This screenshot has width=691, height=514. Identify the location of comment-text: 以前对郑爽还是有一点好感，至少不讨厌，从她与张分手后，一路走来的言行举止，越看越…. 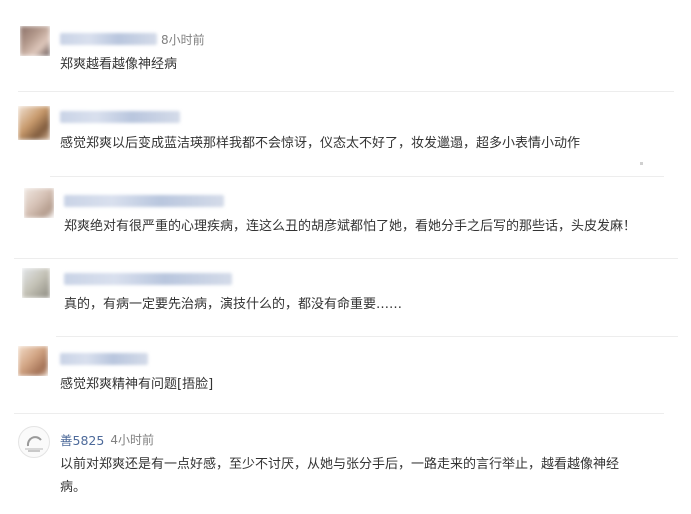
(340, 464).